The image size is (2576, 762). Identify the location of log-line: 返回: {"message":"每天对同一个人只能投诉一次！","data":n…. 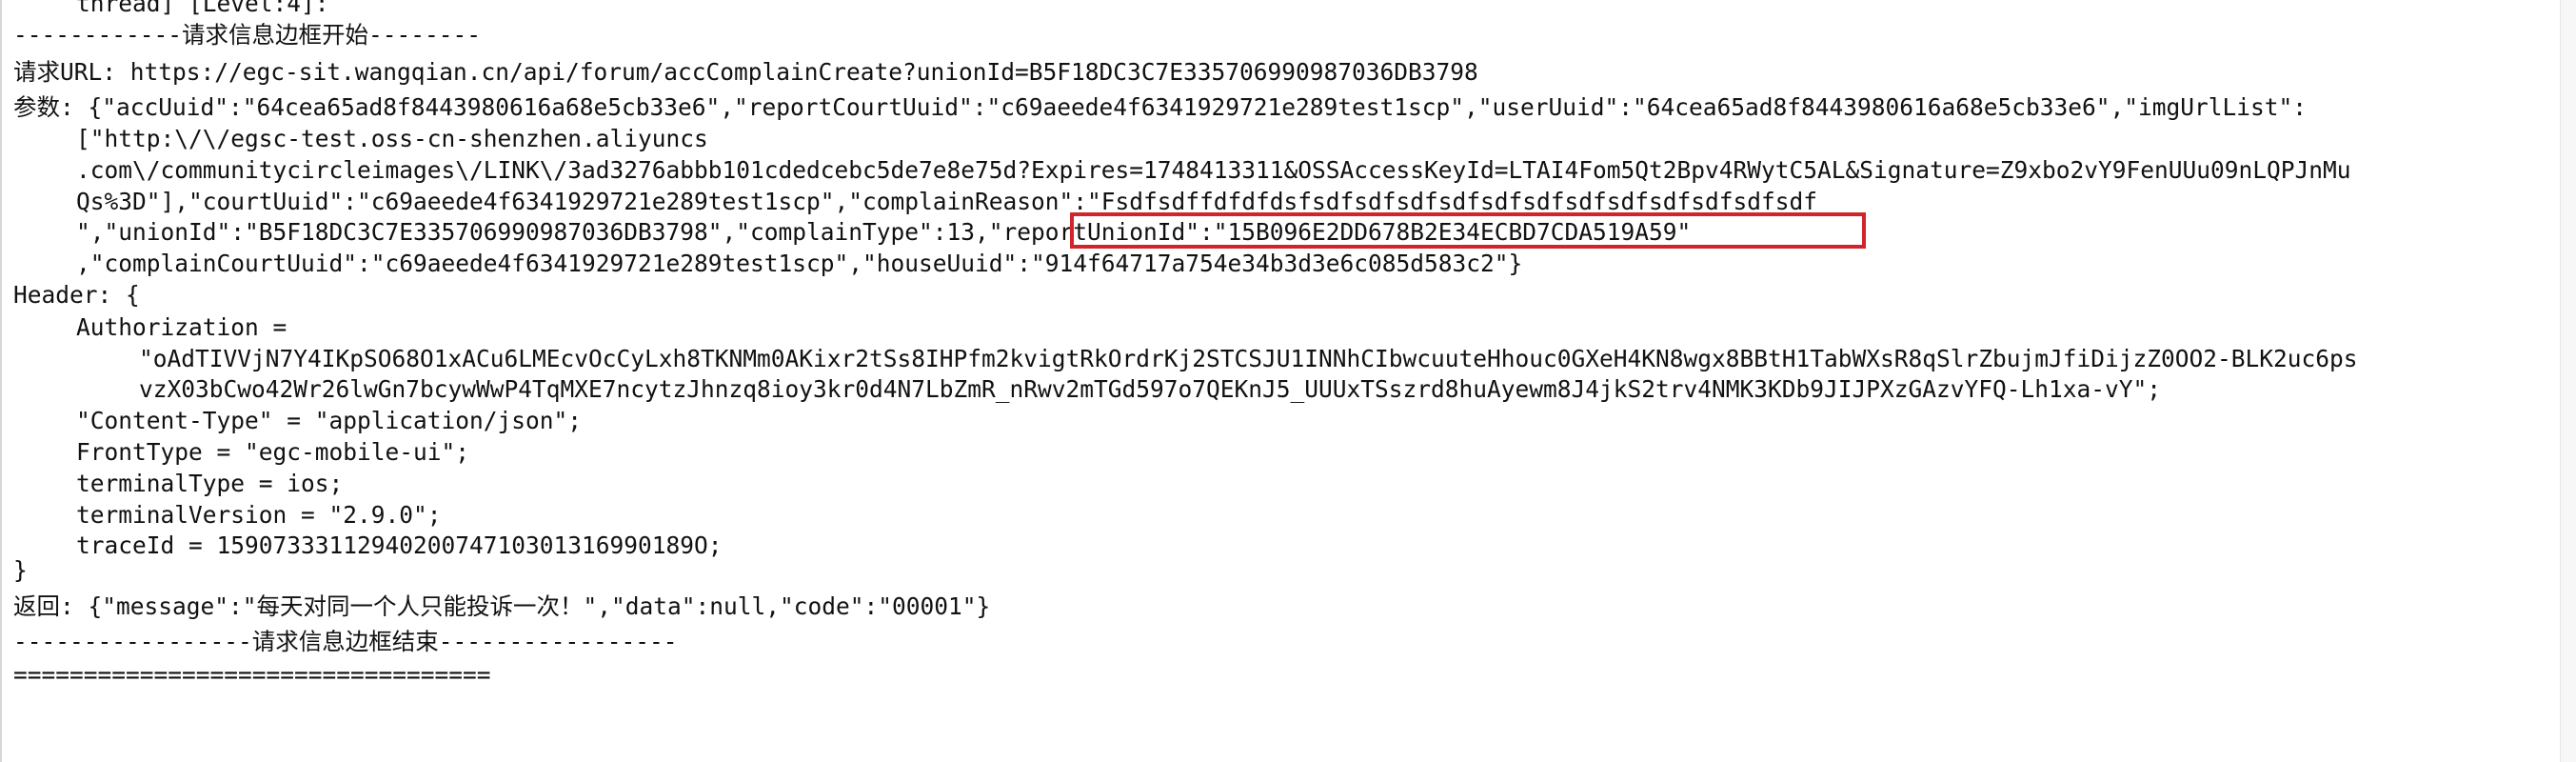
(502, 606).